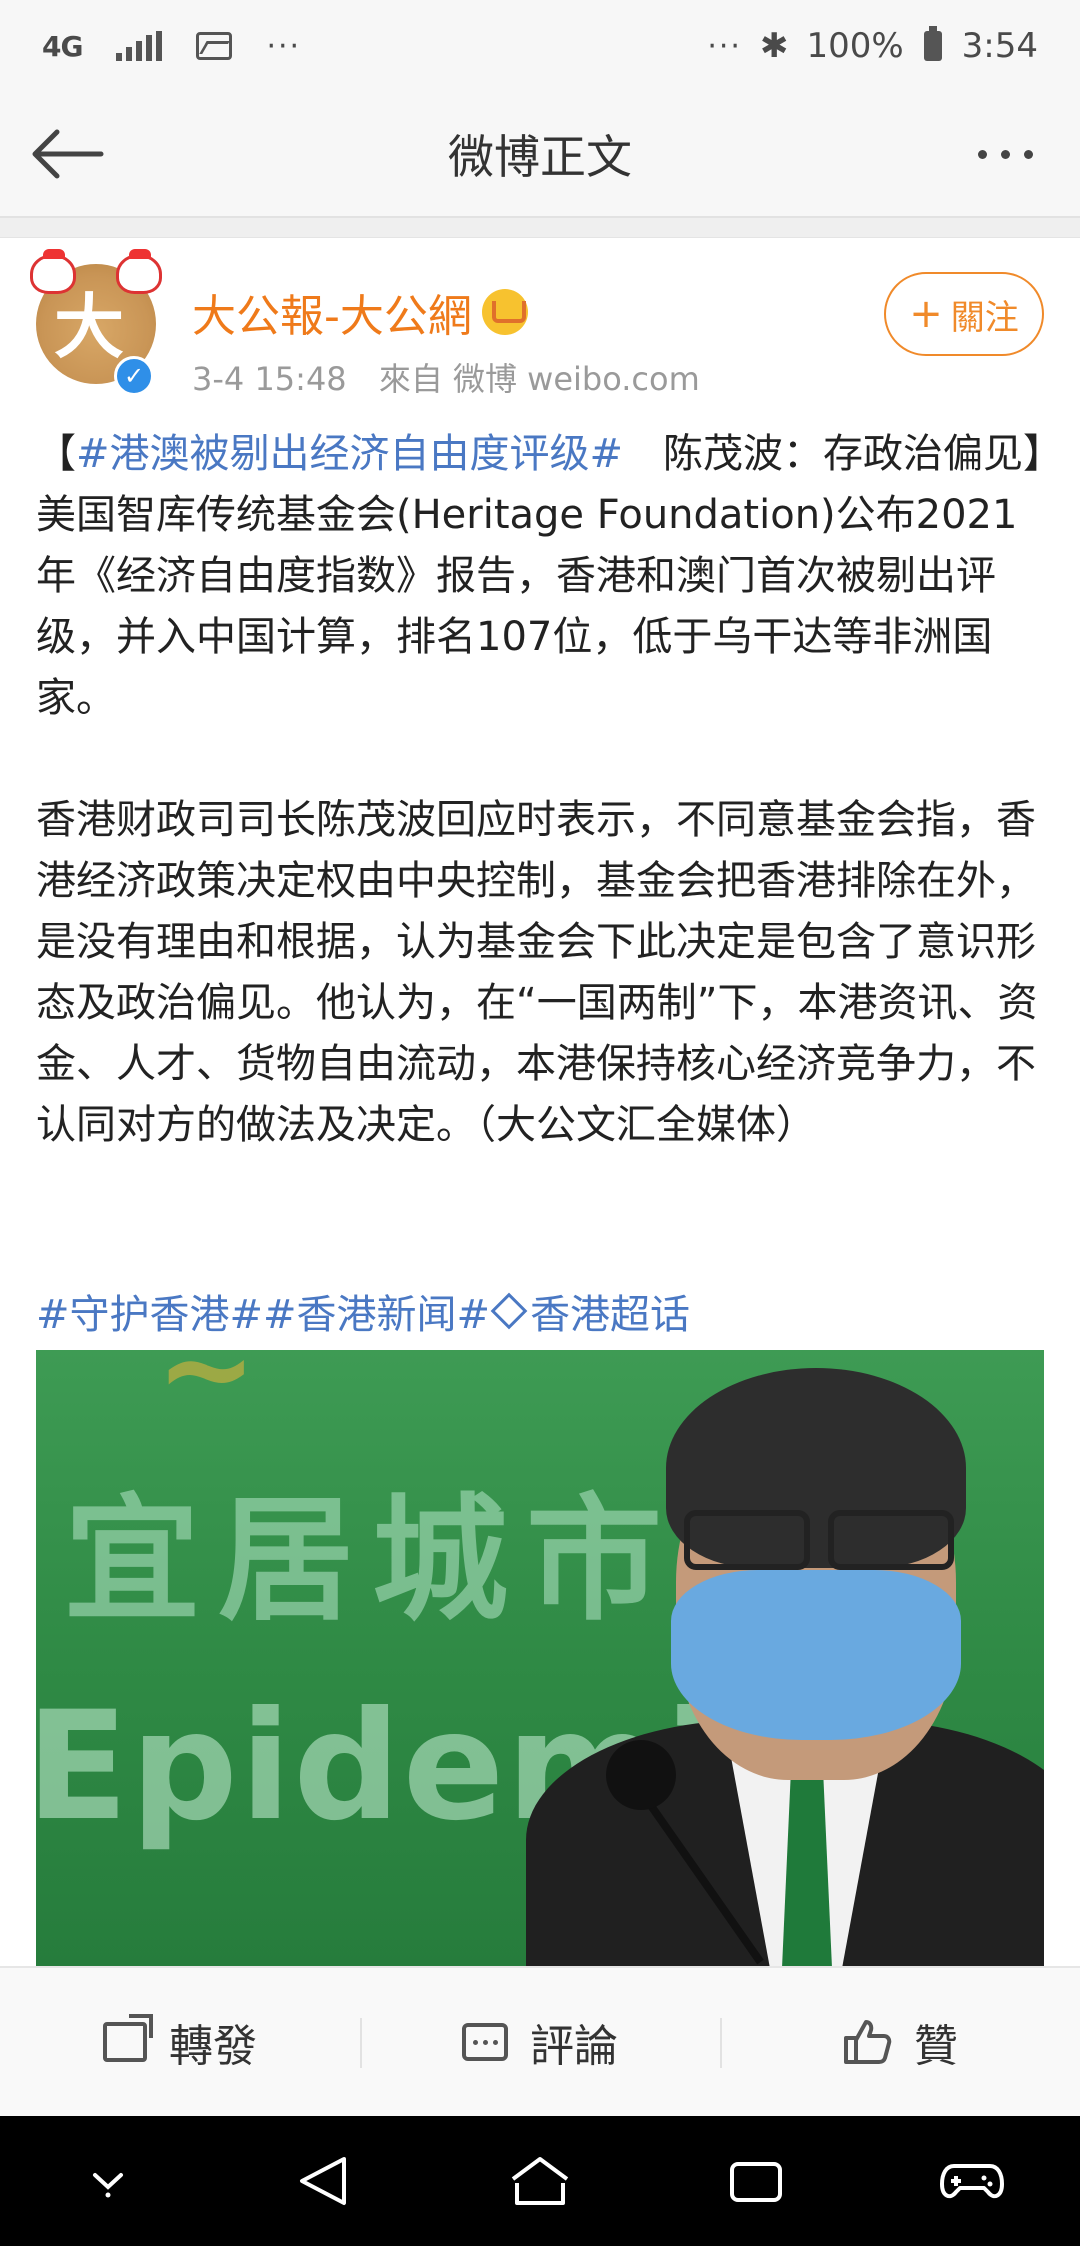 The height and width of the screenshot is (2246, 1080). I want to click on system-nav-bar, so click(540, 2181).